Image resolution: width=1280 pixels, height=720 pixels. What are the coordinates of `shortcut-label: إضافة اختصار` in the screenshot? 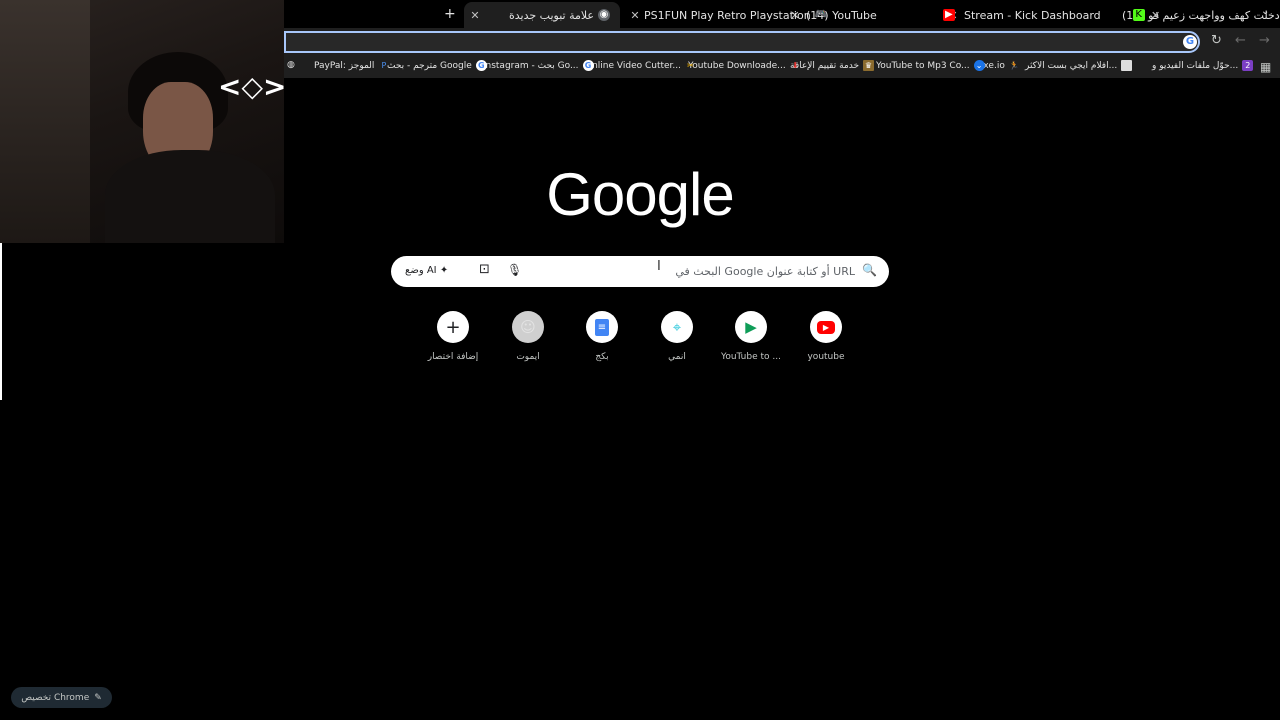 It's located at (453, 357).